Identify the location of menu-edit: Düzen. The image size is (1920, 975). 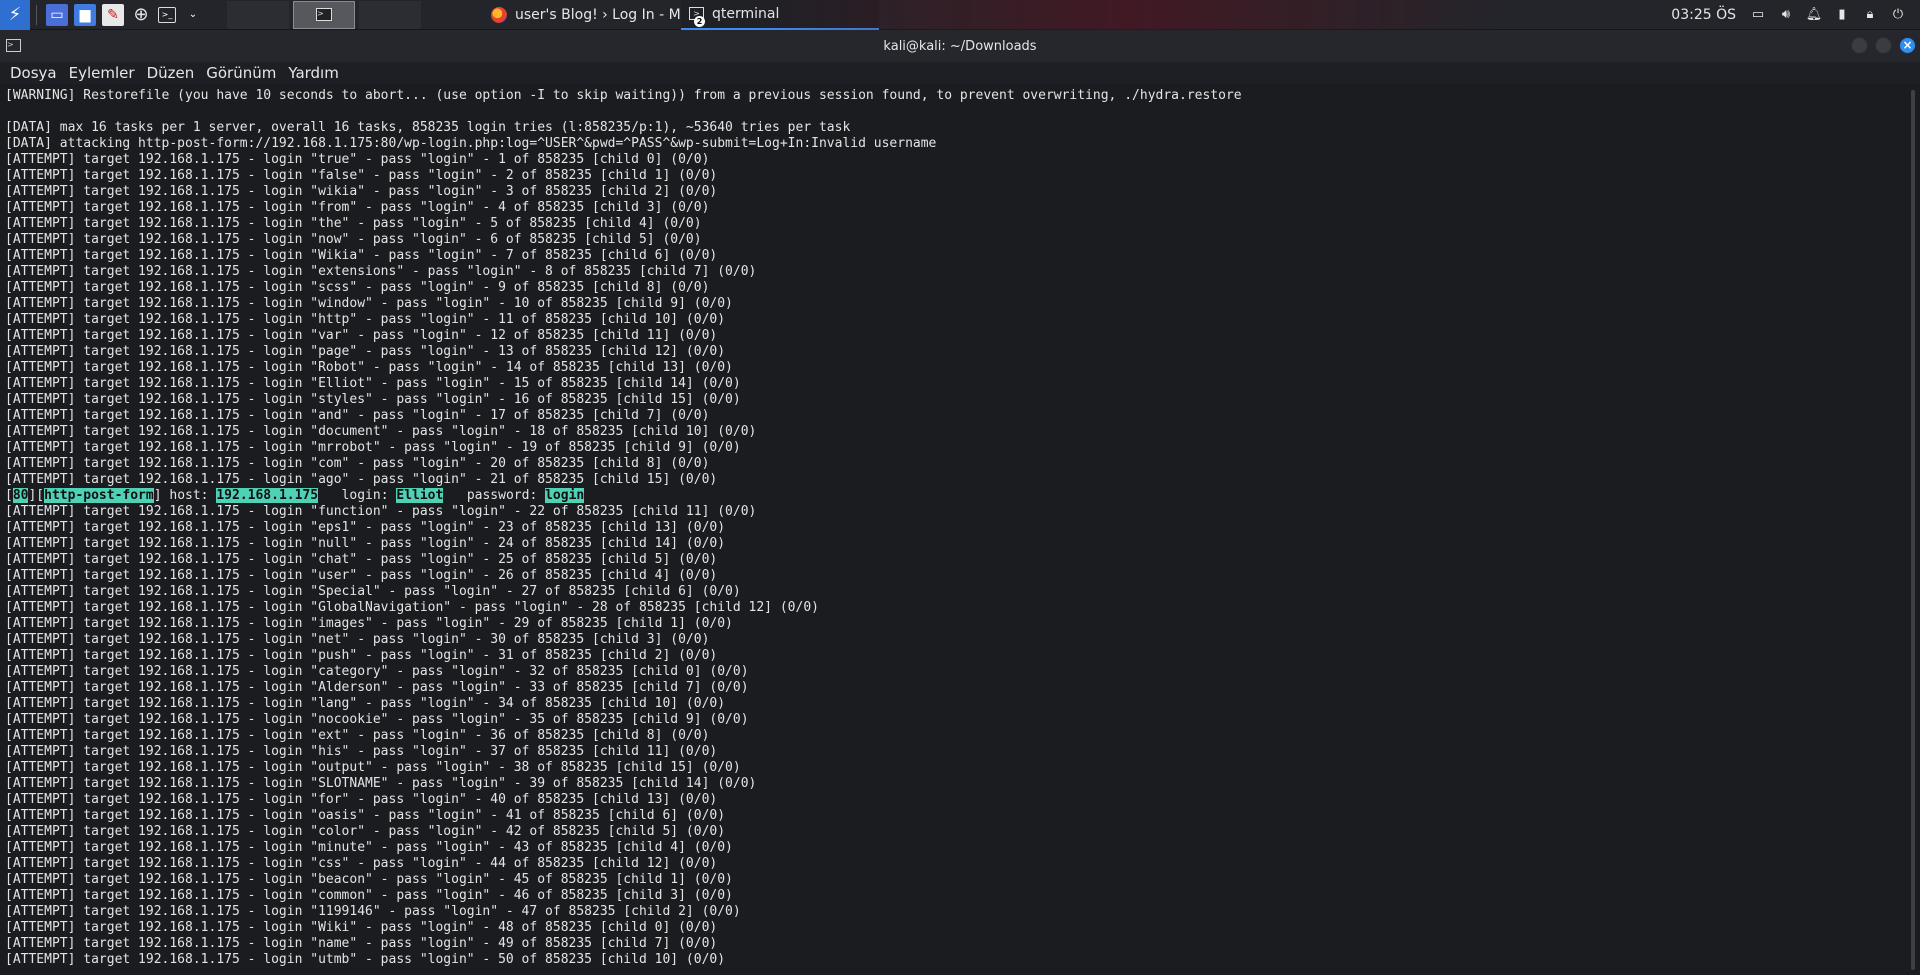
(171, 73).